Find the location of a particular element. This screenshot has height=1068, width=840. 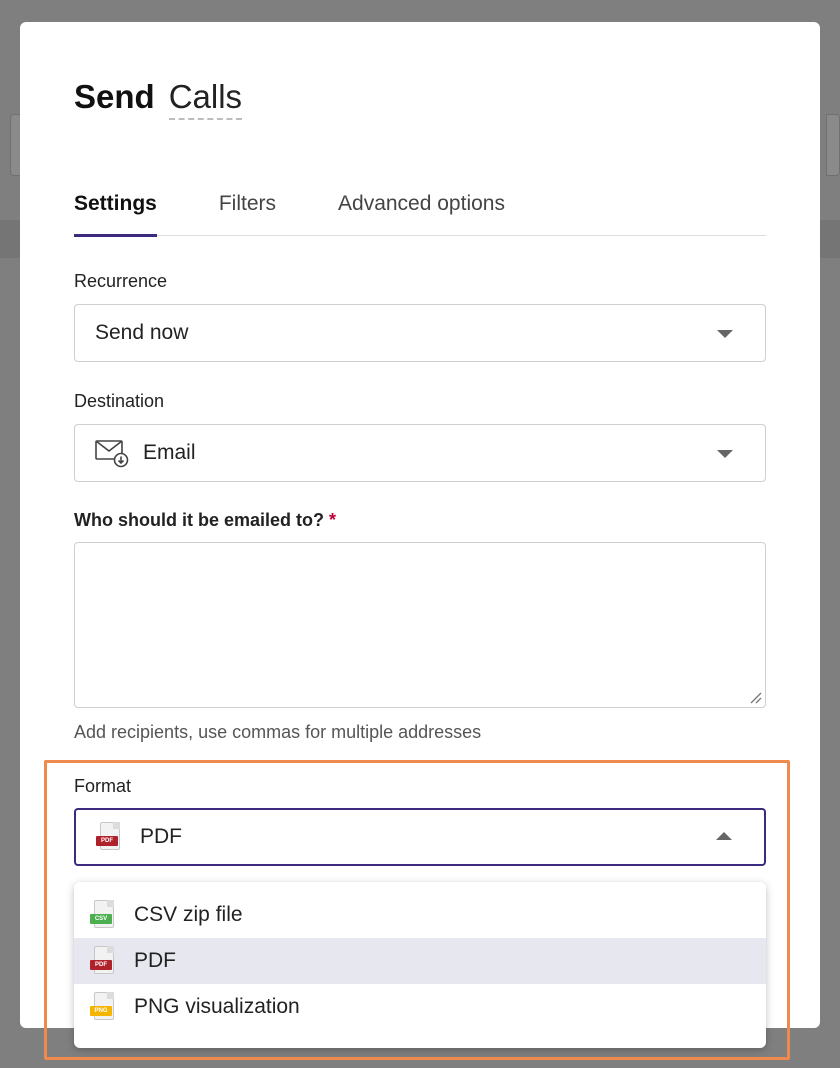

destination-value: Email is located at coordinates (169, 452).